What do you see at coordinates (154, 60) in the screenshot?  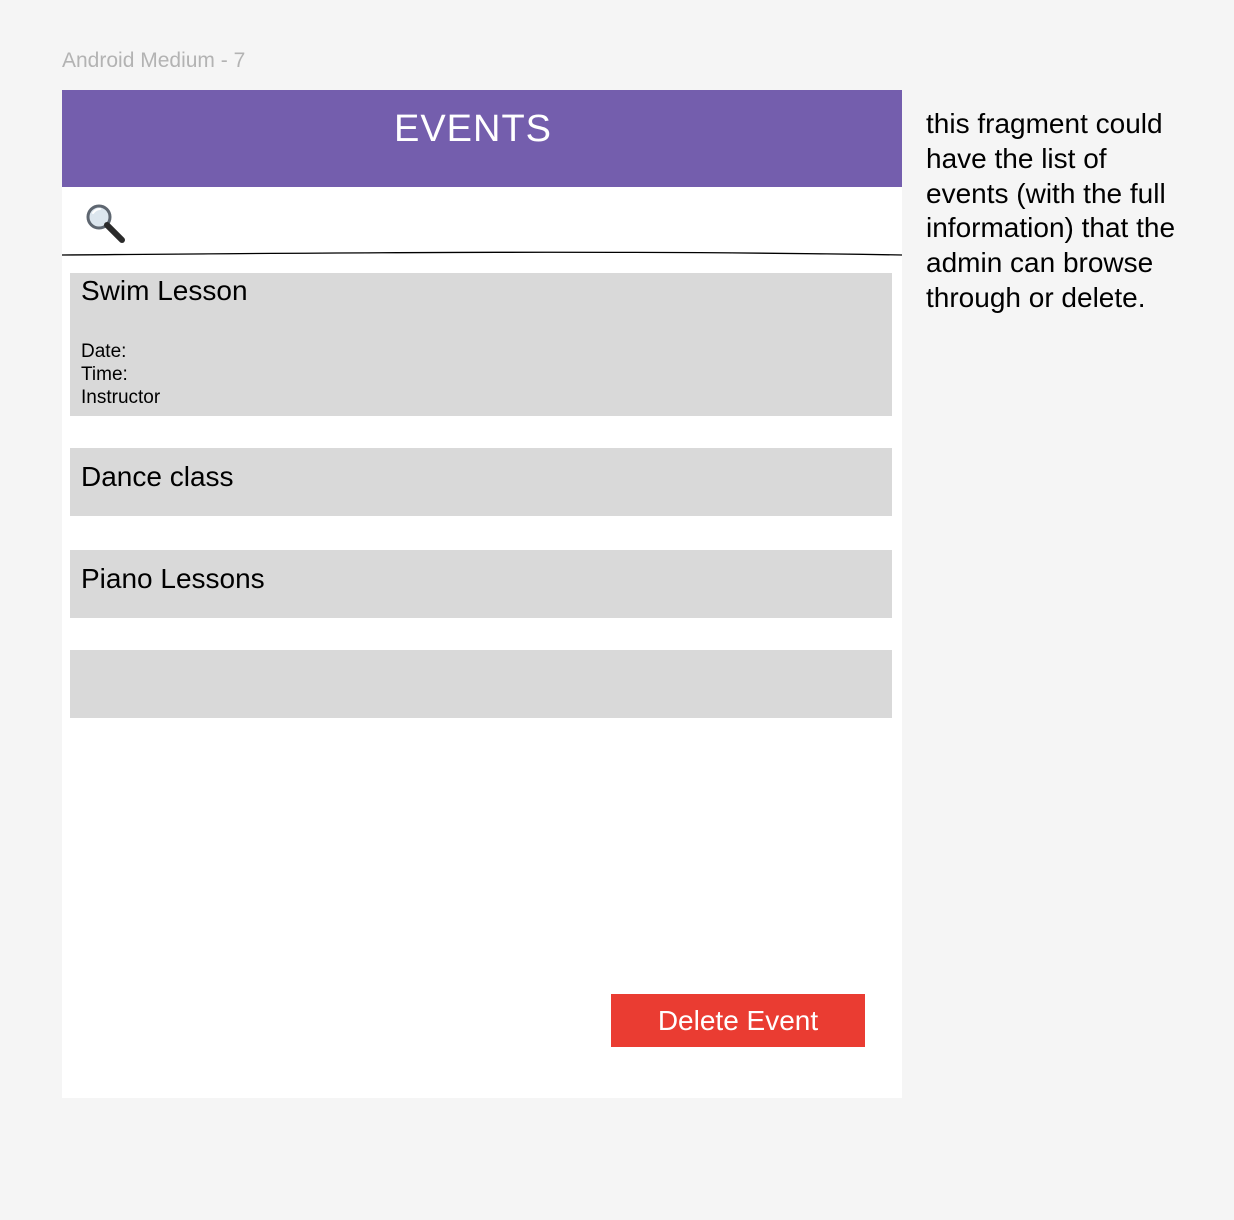 I see `frame-label: Android Medium - 7` at bounding box center [154, 60].